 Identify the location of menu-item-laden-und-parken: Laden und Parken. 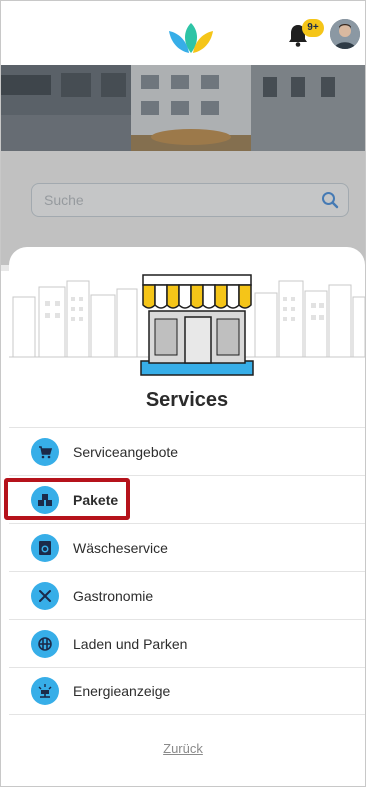
(187, 643).